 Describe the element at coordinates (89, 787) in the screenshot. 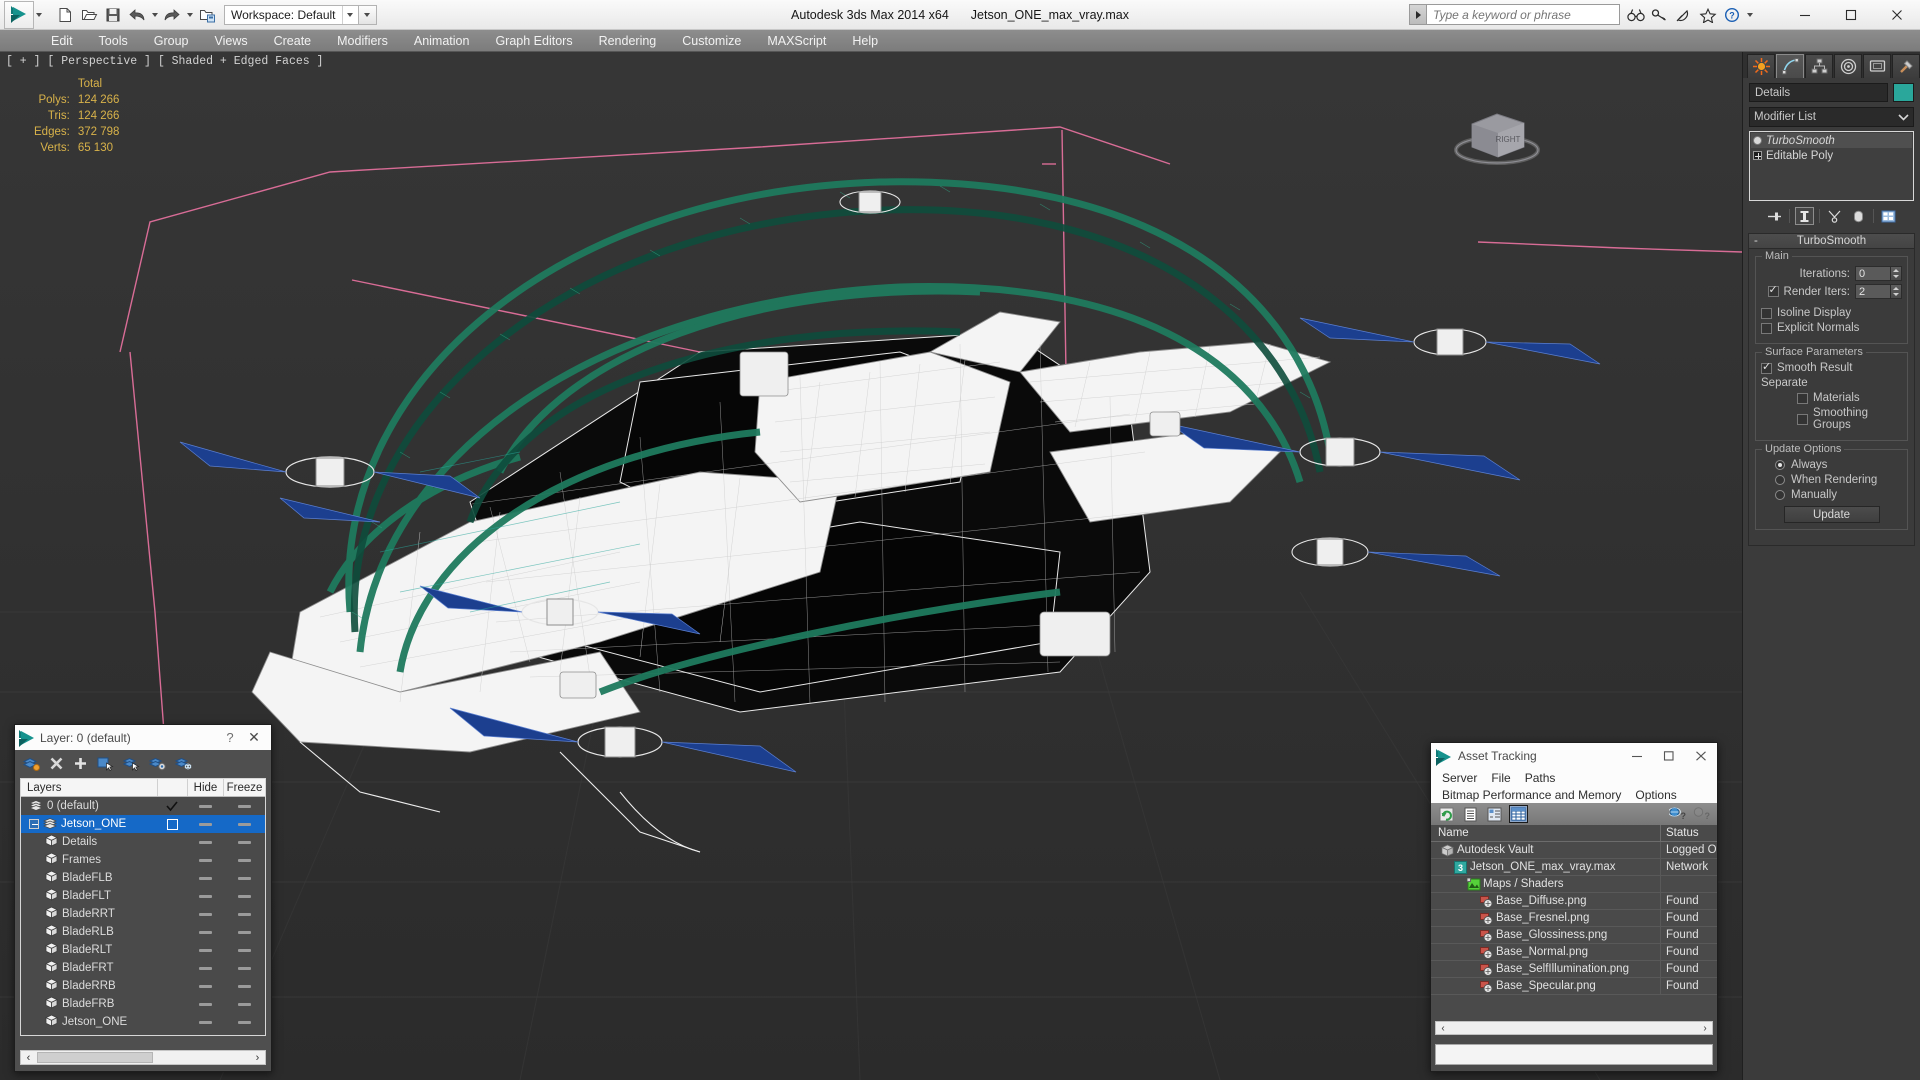

I see `column-layers: Layers` at that location.